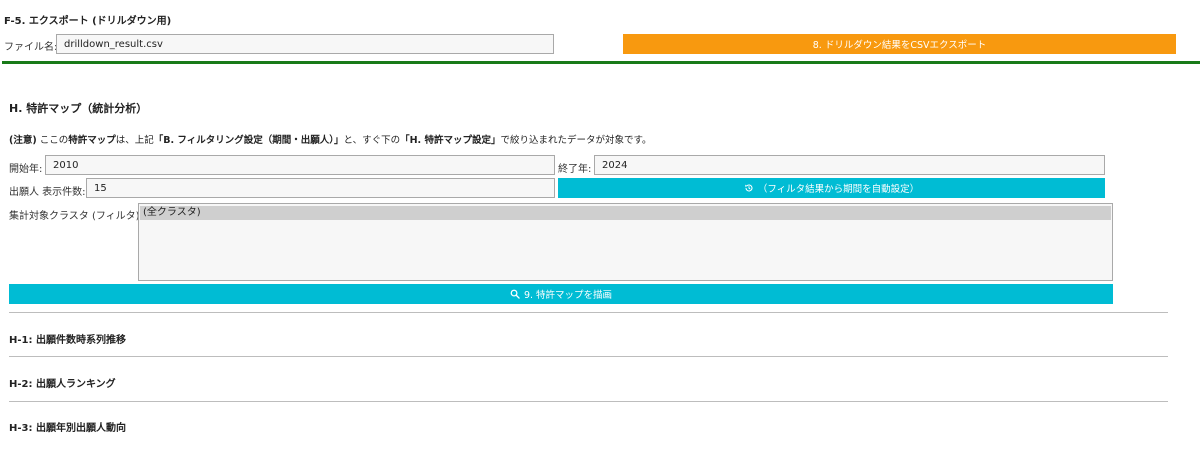 The height and width of the screenshot is (454, 1200). What do you see at coordinates (92, 140) in the screenshot?
I see `note-bold: 特許マップ` at bounding box center [92, 140].